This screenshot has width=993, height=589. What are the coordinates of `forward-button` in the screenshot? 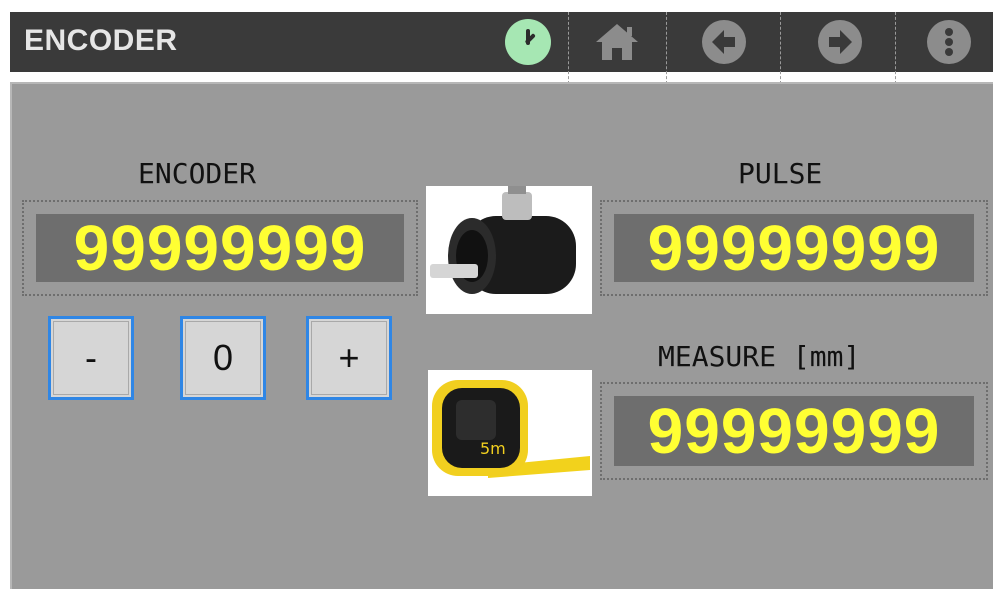 It's located at (840, 42).